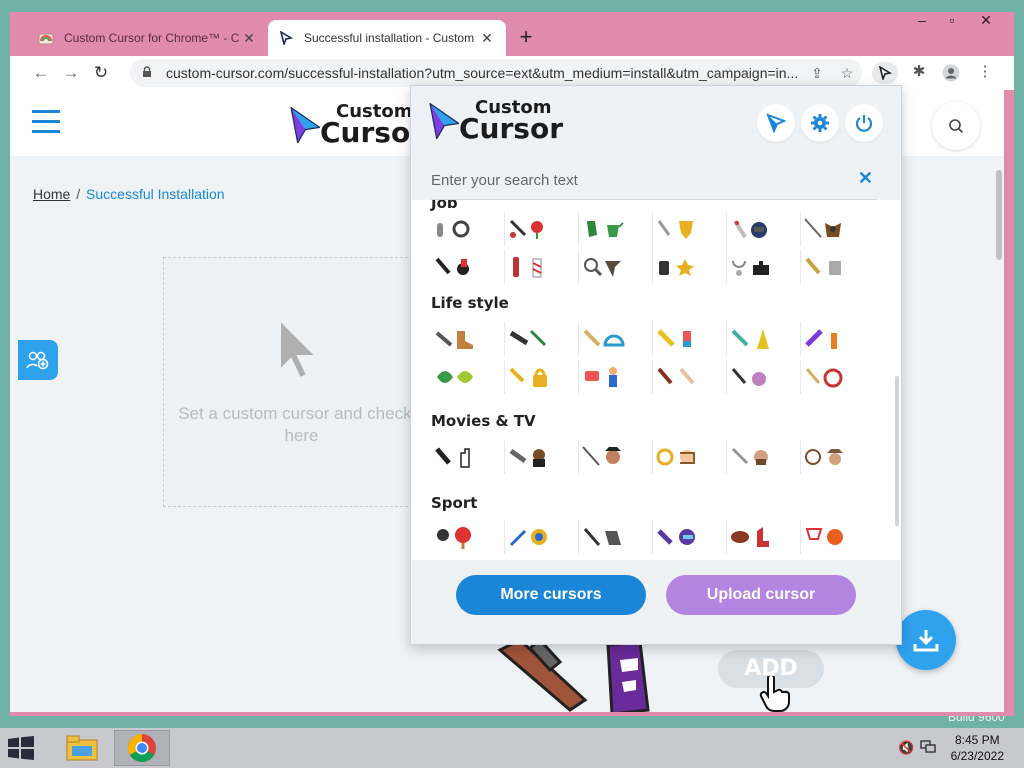 This screenshot has width=1024, height=768. What do you see at coordinates (690, 537) in the screenshot?
I see `cursor-pack-racing` at bounding box center [690, 537].